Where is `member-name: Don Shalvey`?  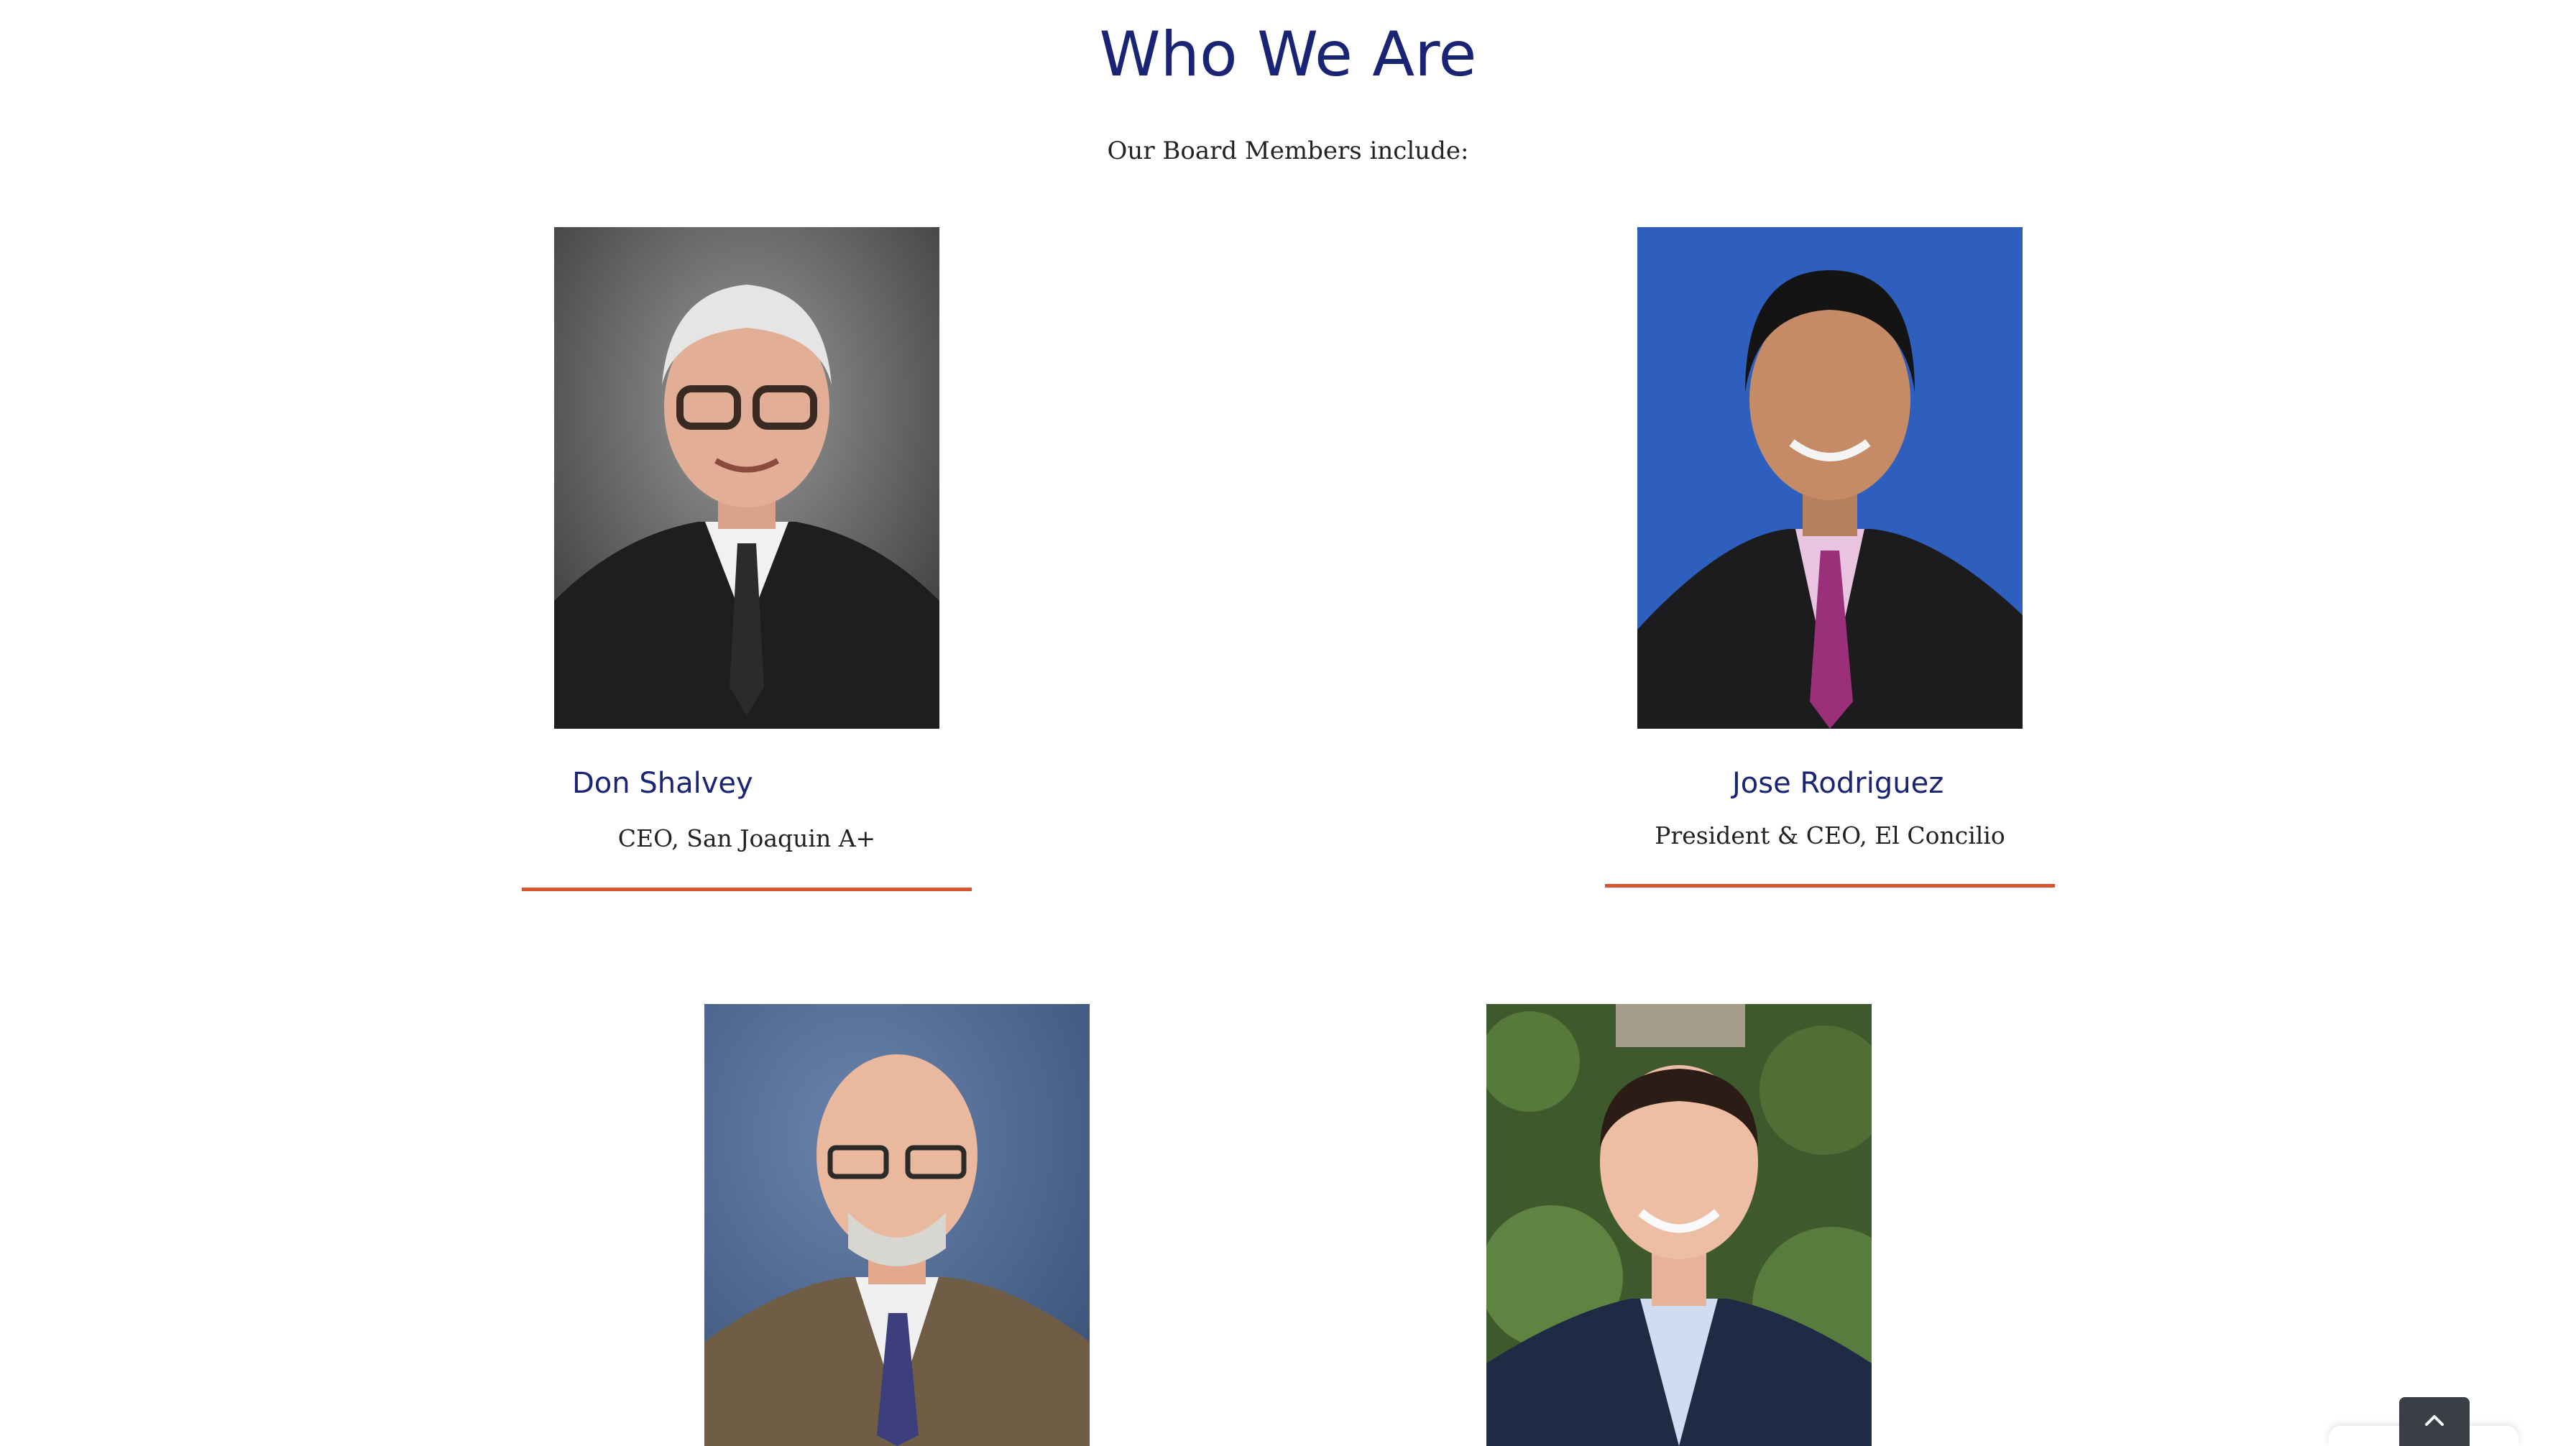
member-name: Don Shalvey is located at coordinates (662, 784).